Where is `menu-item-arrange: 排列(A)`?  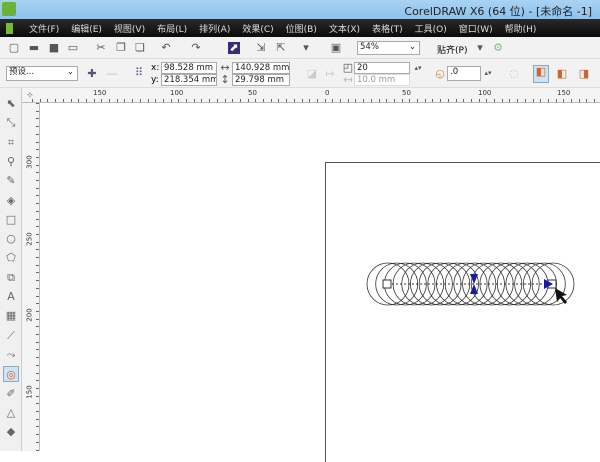 menu-item-arrange: 排列(A) is located at coordinates (214, 28).